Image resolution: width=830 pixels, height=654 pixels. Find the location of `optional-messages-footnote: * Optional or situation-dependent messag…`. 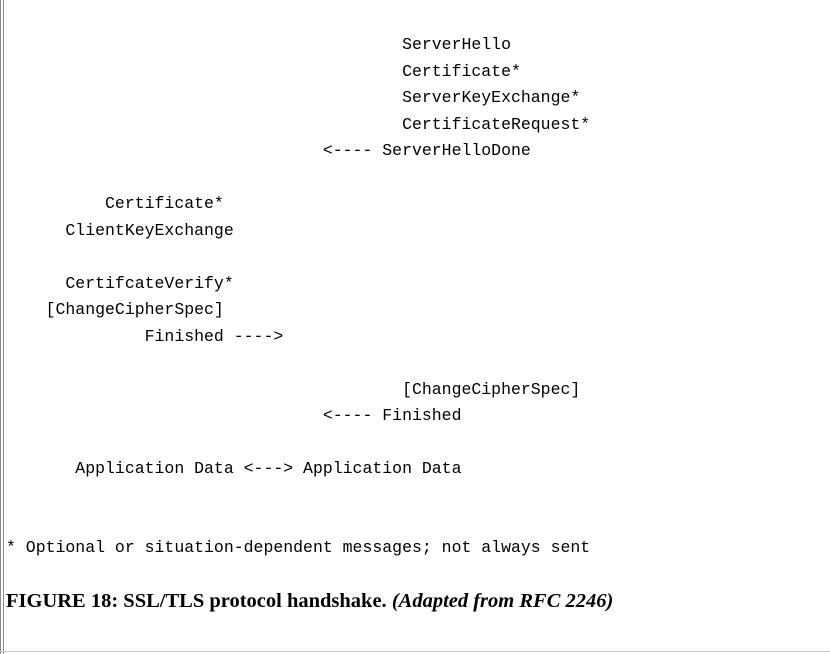

optional-messages-footnote: * Optional or situation-dependent messag… is located at coordinates (298, 547).